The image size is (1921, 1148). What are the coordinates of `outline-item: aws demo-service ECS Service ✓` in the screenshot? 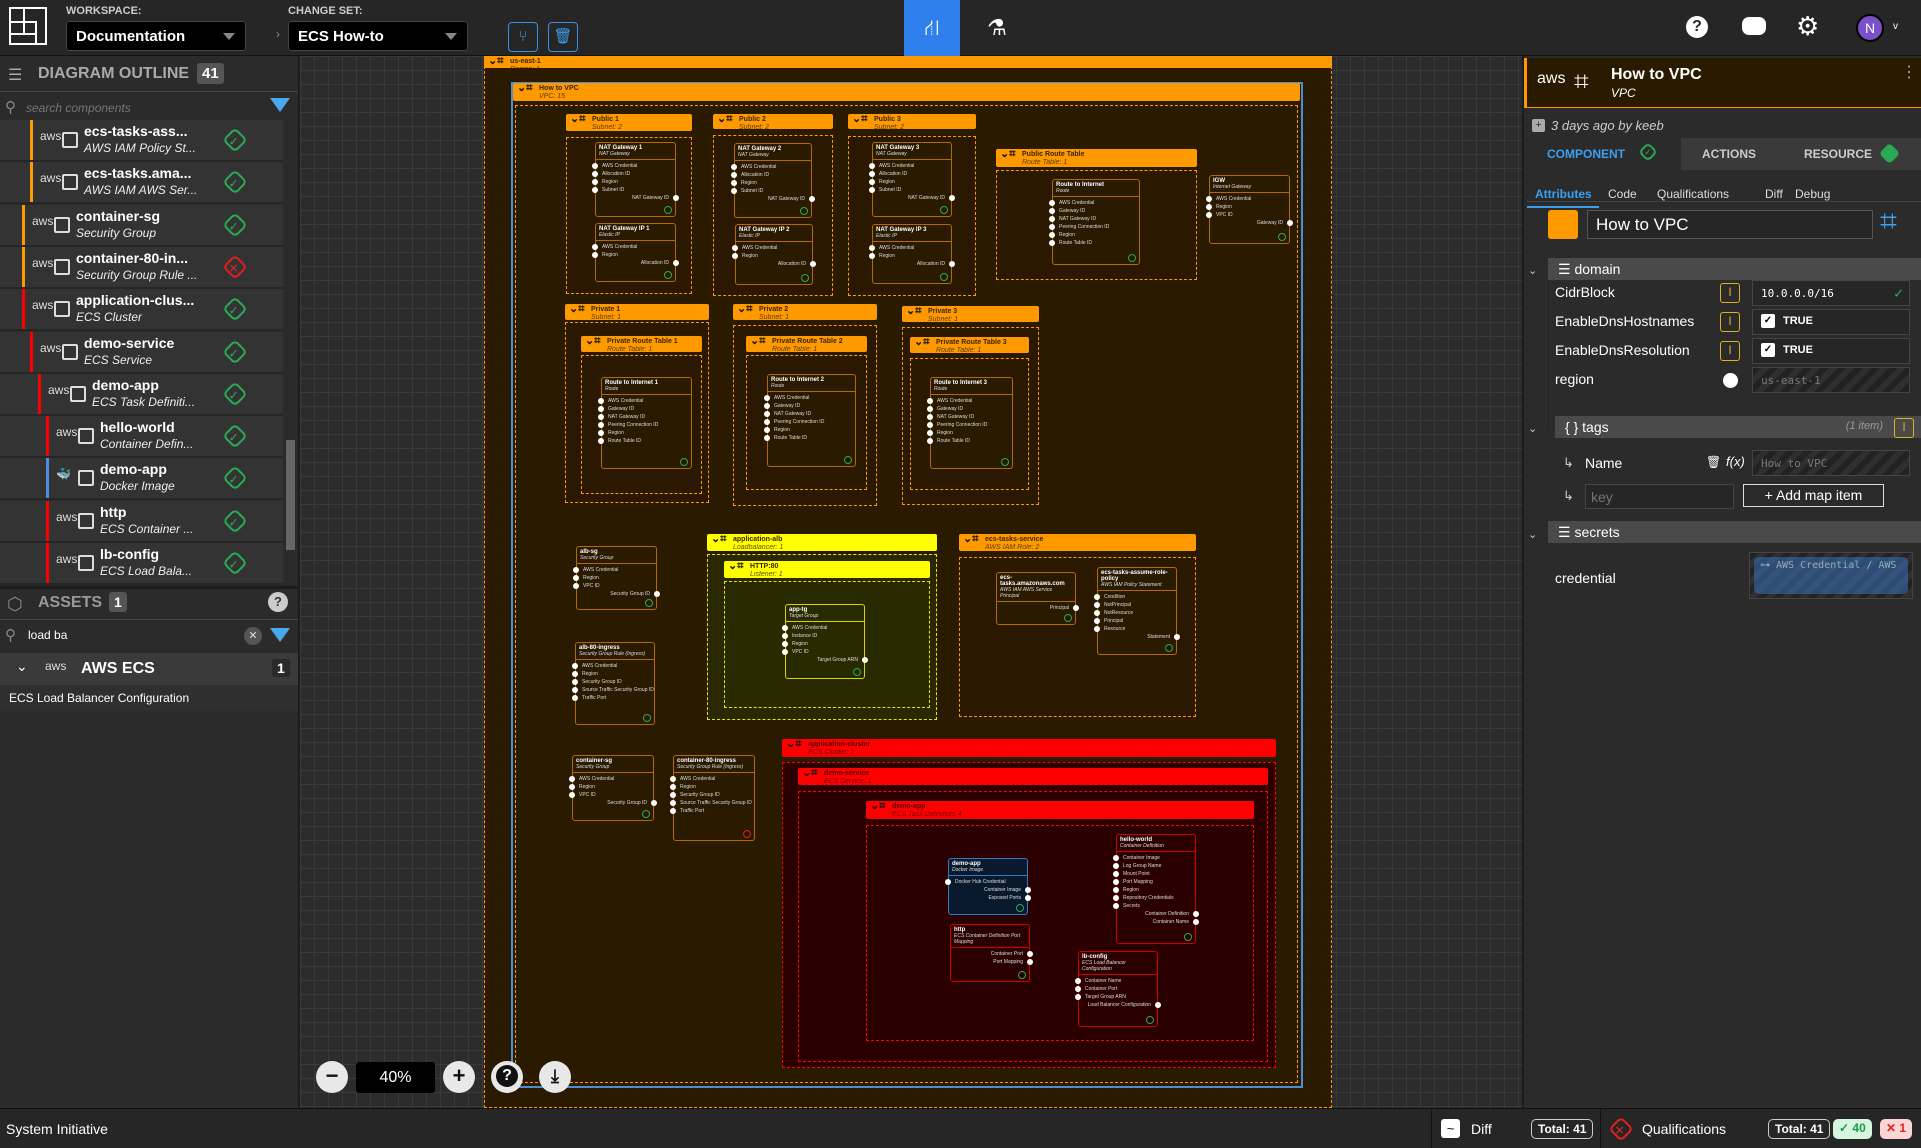 It's located at (141, 352).